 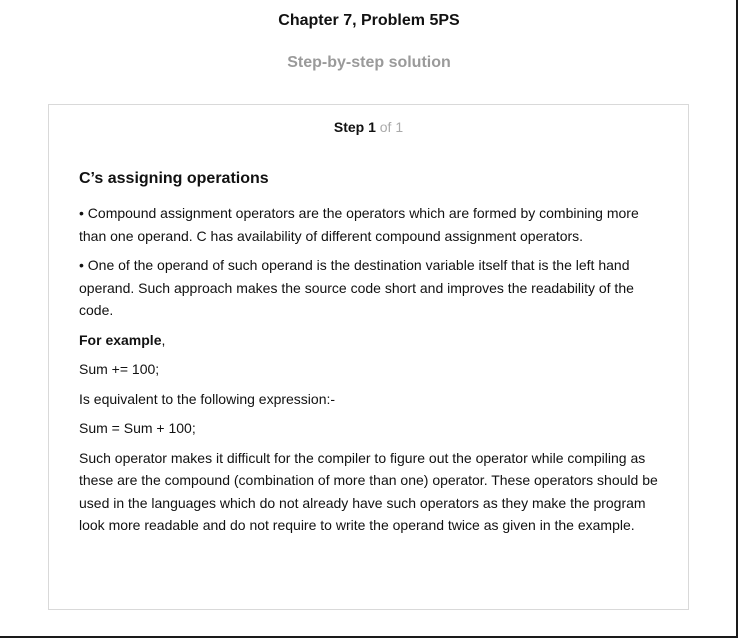 I want to click on step-indicator: Step 1 of 1, so click(x=368, y=127).